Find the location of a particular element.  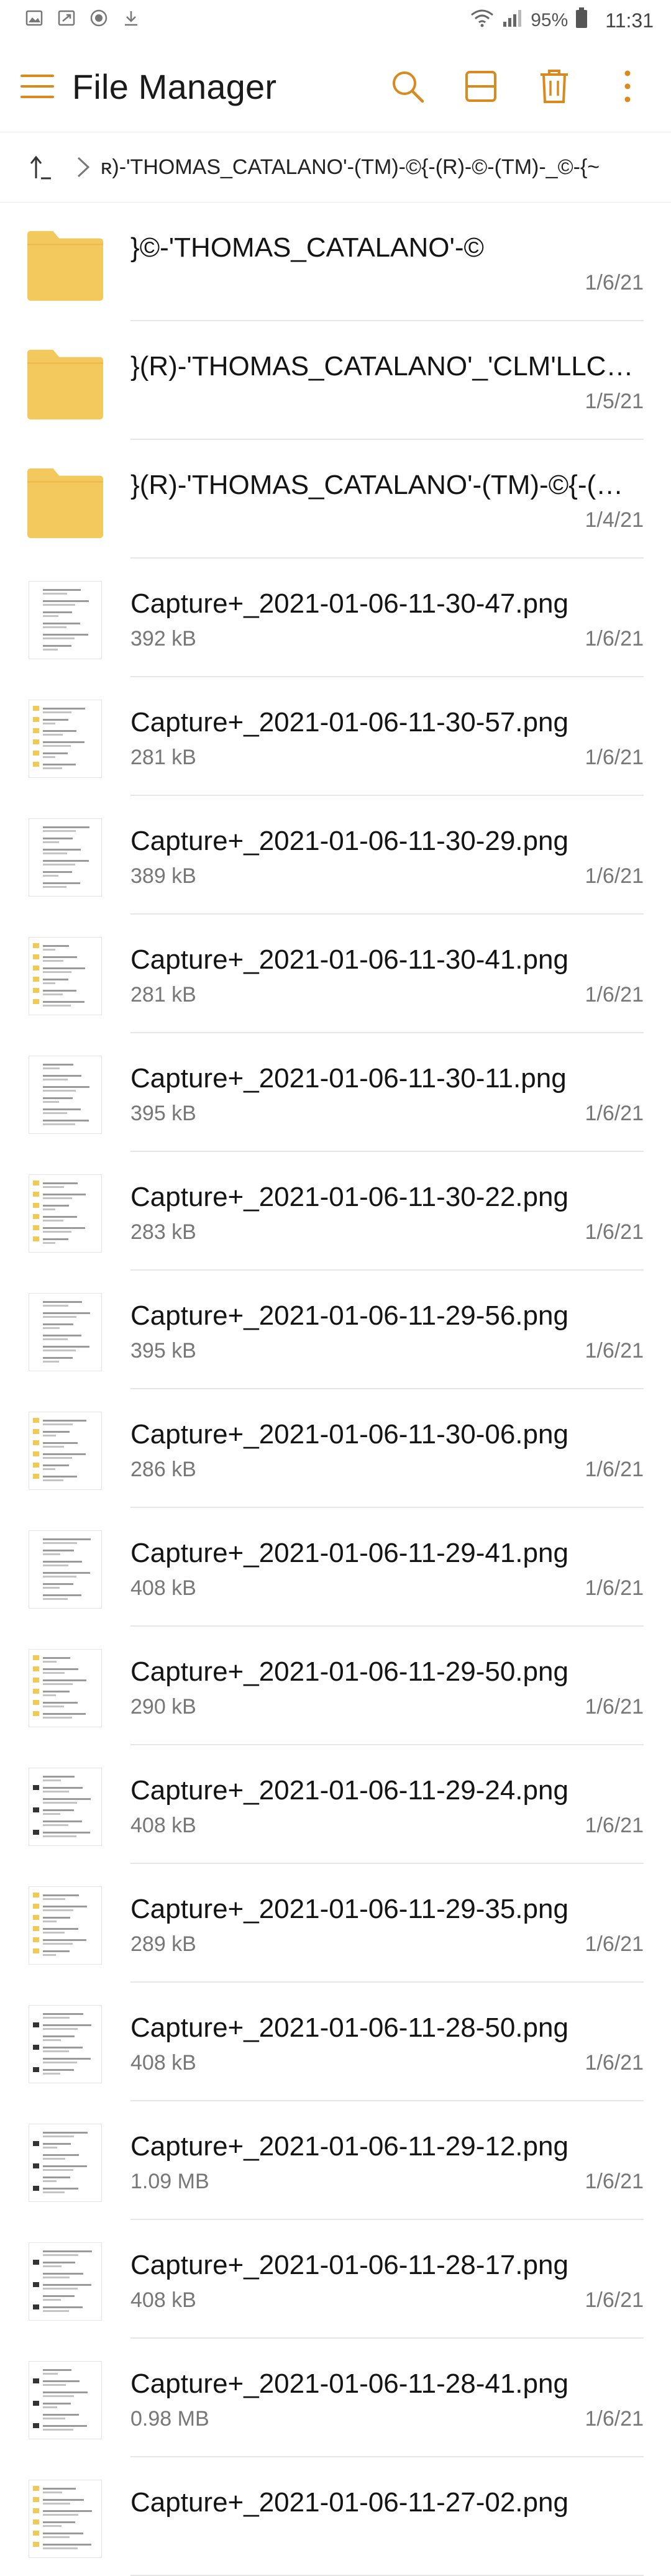

view-layout-button is located at coordinates (481, 86).